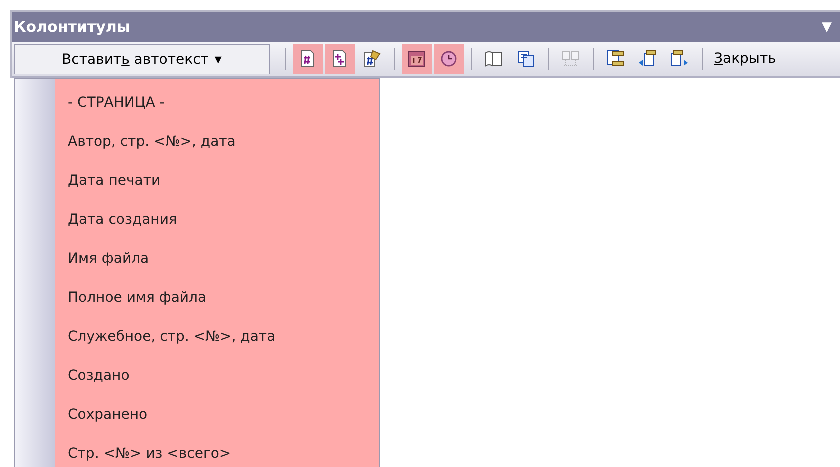  I want to click on menu-arrow: ▼, so click(827, 27).